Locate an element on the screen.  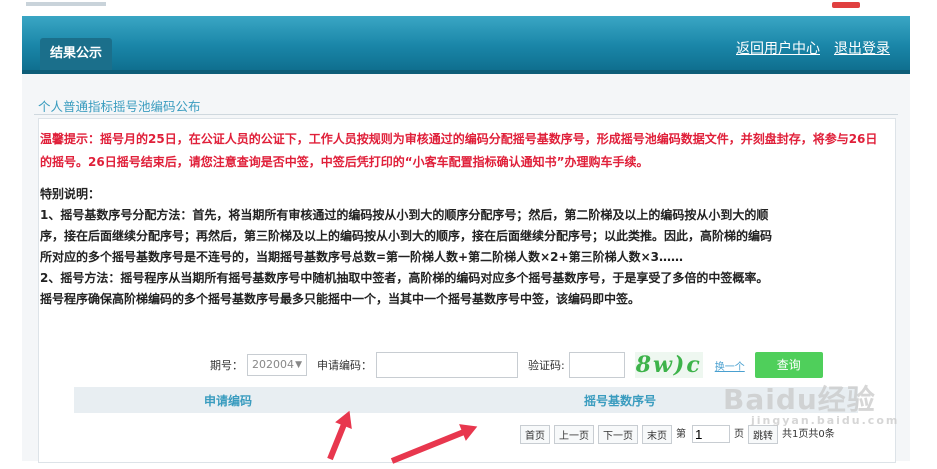
page-number-input is located at coordinates (711, 434).